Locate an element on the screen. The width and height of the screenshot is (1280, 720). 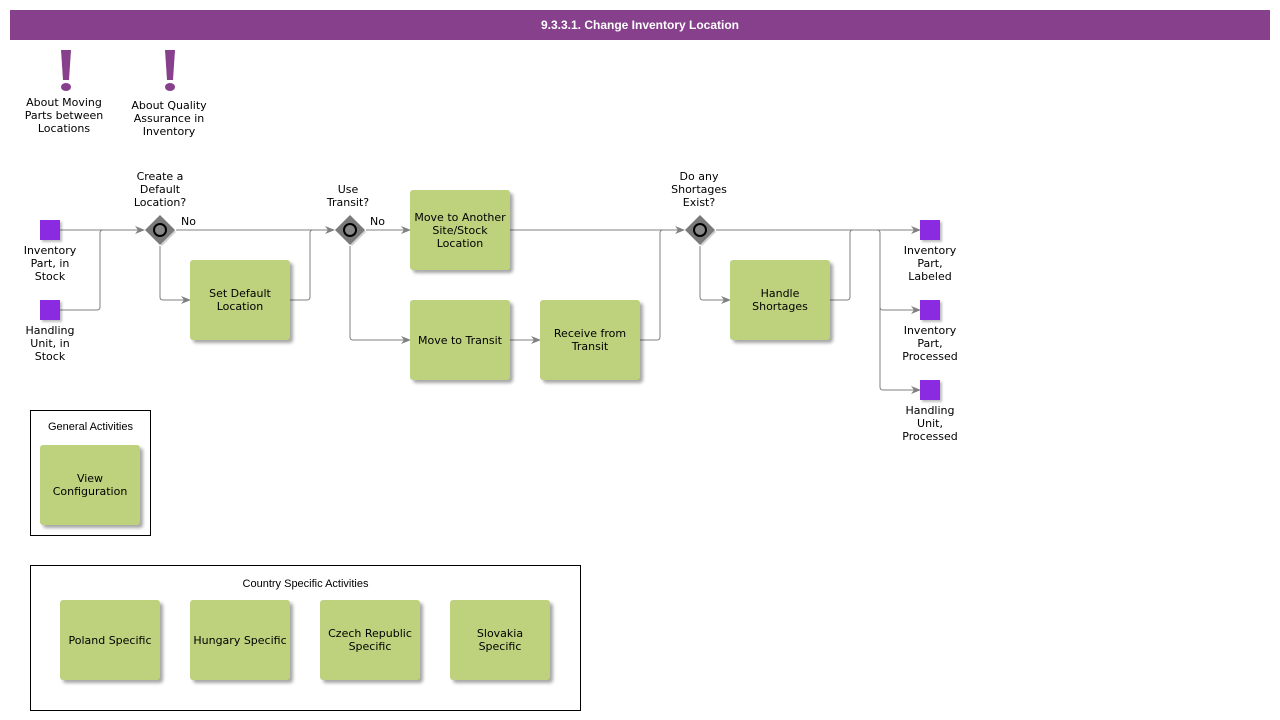
gateway-shortages-exist is located at coordinates (700, 230).